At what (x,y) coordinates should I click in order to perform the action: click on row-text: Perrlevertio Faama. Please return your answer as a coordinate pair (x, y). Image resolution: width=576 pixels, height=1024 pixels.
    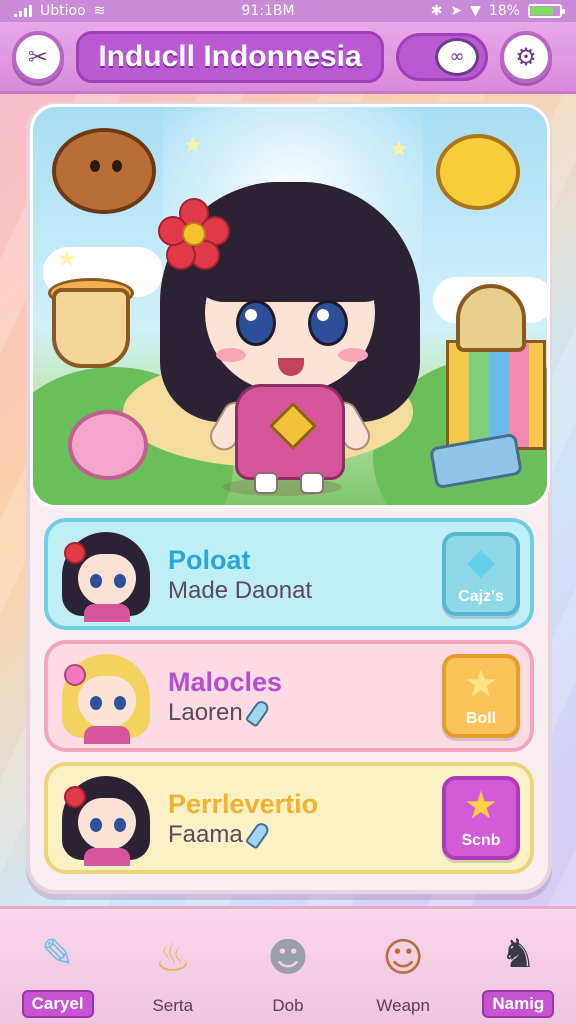
    Looking at the image, I should click on (298, 818).